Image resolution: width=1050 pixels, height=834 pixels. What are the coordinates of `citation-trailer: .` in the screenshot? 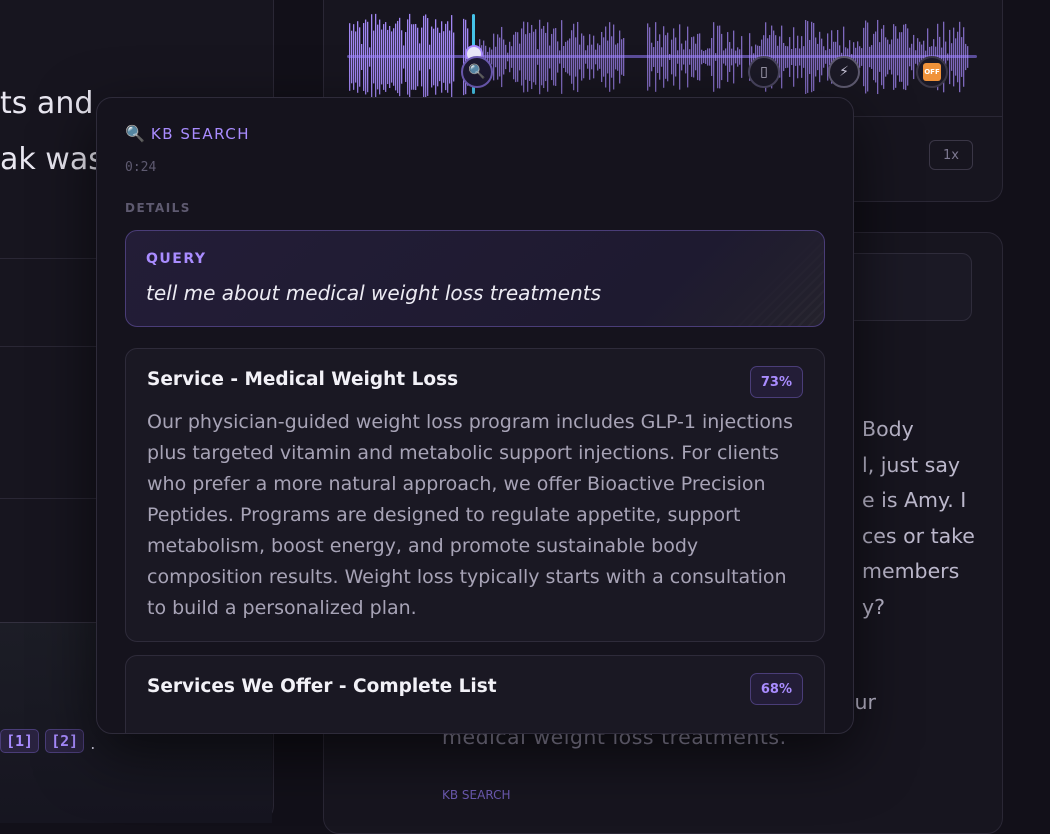 It's located at (93, 743).